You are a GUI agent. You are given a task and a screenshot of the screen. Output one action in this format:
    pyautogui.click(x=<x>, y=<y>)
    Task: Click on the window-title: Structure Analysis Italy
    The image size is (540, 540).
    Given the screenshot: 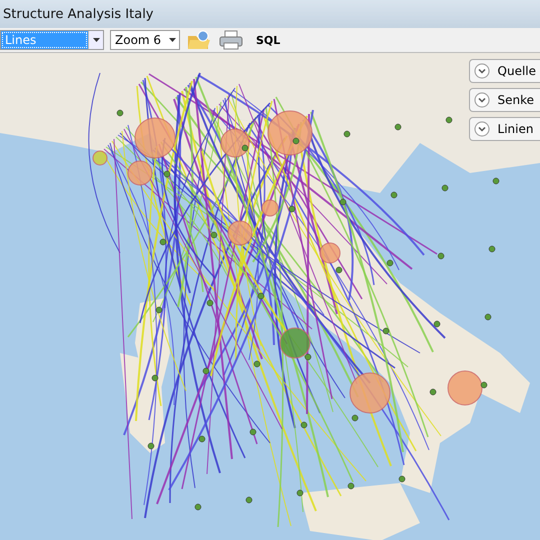 What is the action you would take?
    pyautogui.click(x=270, y=14)
    